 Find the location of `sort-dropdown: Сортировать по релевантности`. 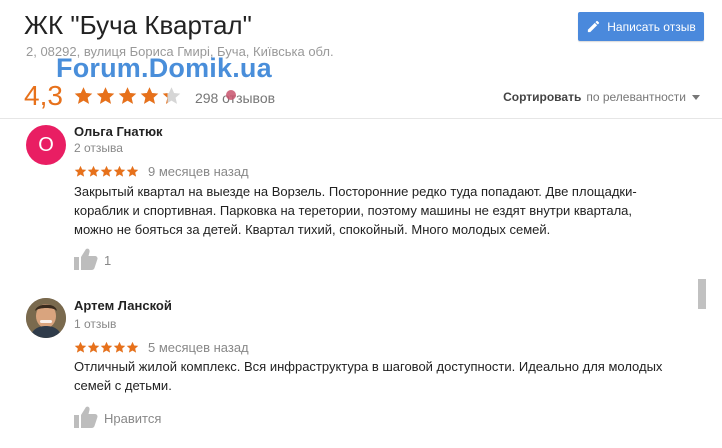

sort-dropdown: Сортировать по релевантности is located at coordinates (601, 97).